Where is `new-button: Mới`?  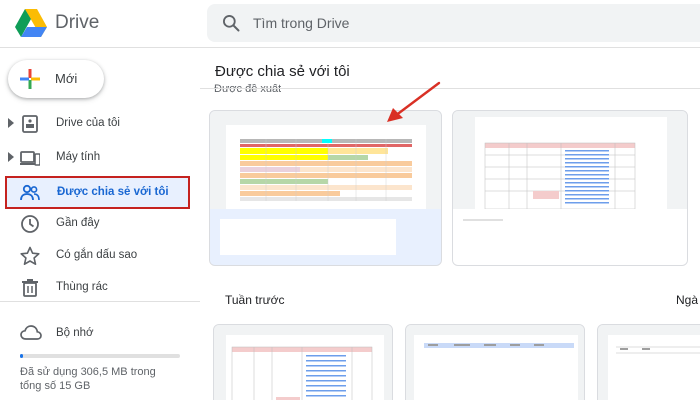
new-button: Mới is located at coordinates (56, 79).